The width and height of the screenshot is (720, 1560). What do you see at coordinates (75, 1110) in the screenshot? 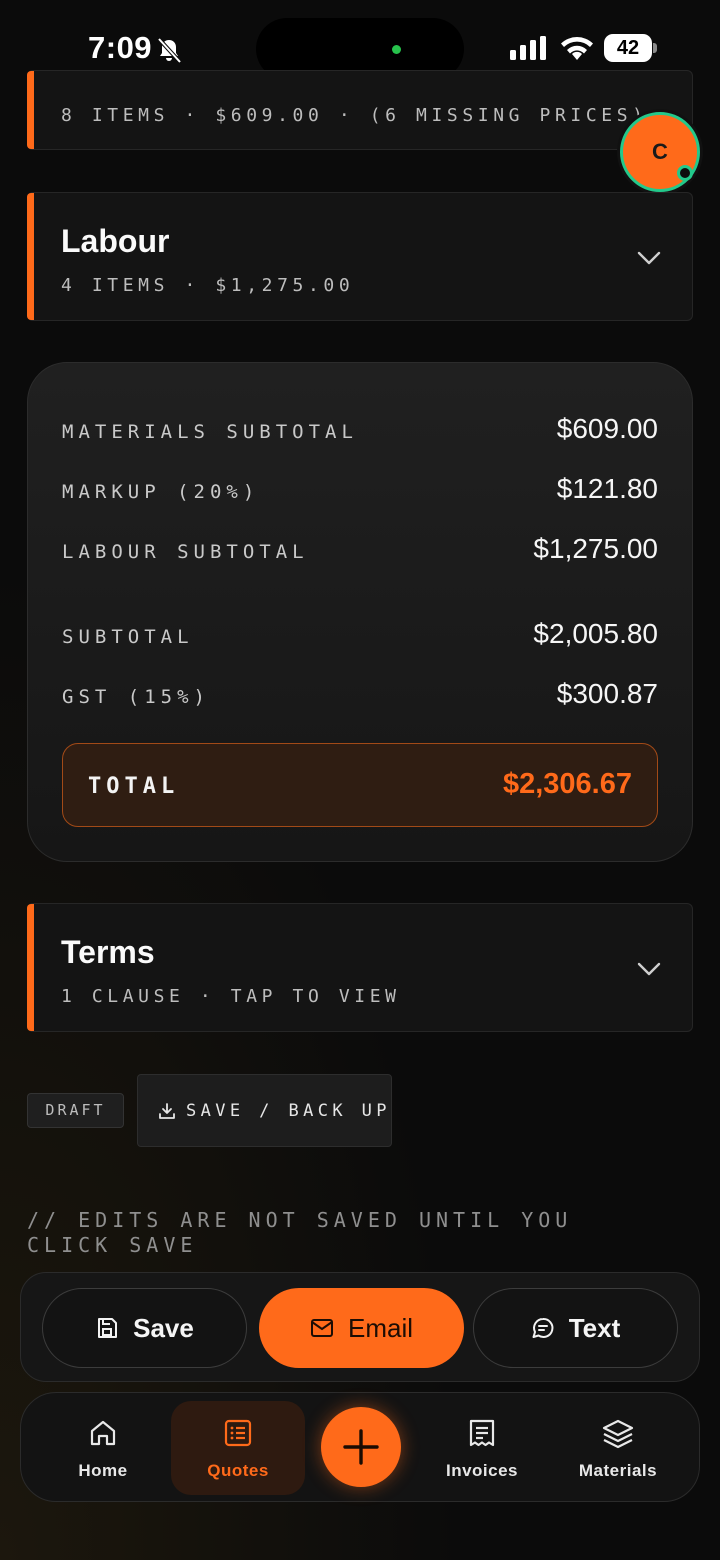
I see `draft-status-badge: DRAFT` at bounding box center [75, 1110].